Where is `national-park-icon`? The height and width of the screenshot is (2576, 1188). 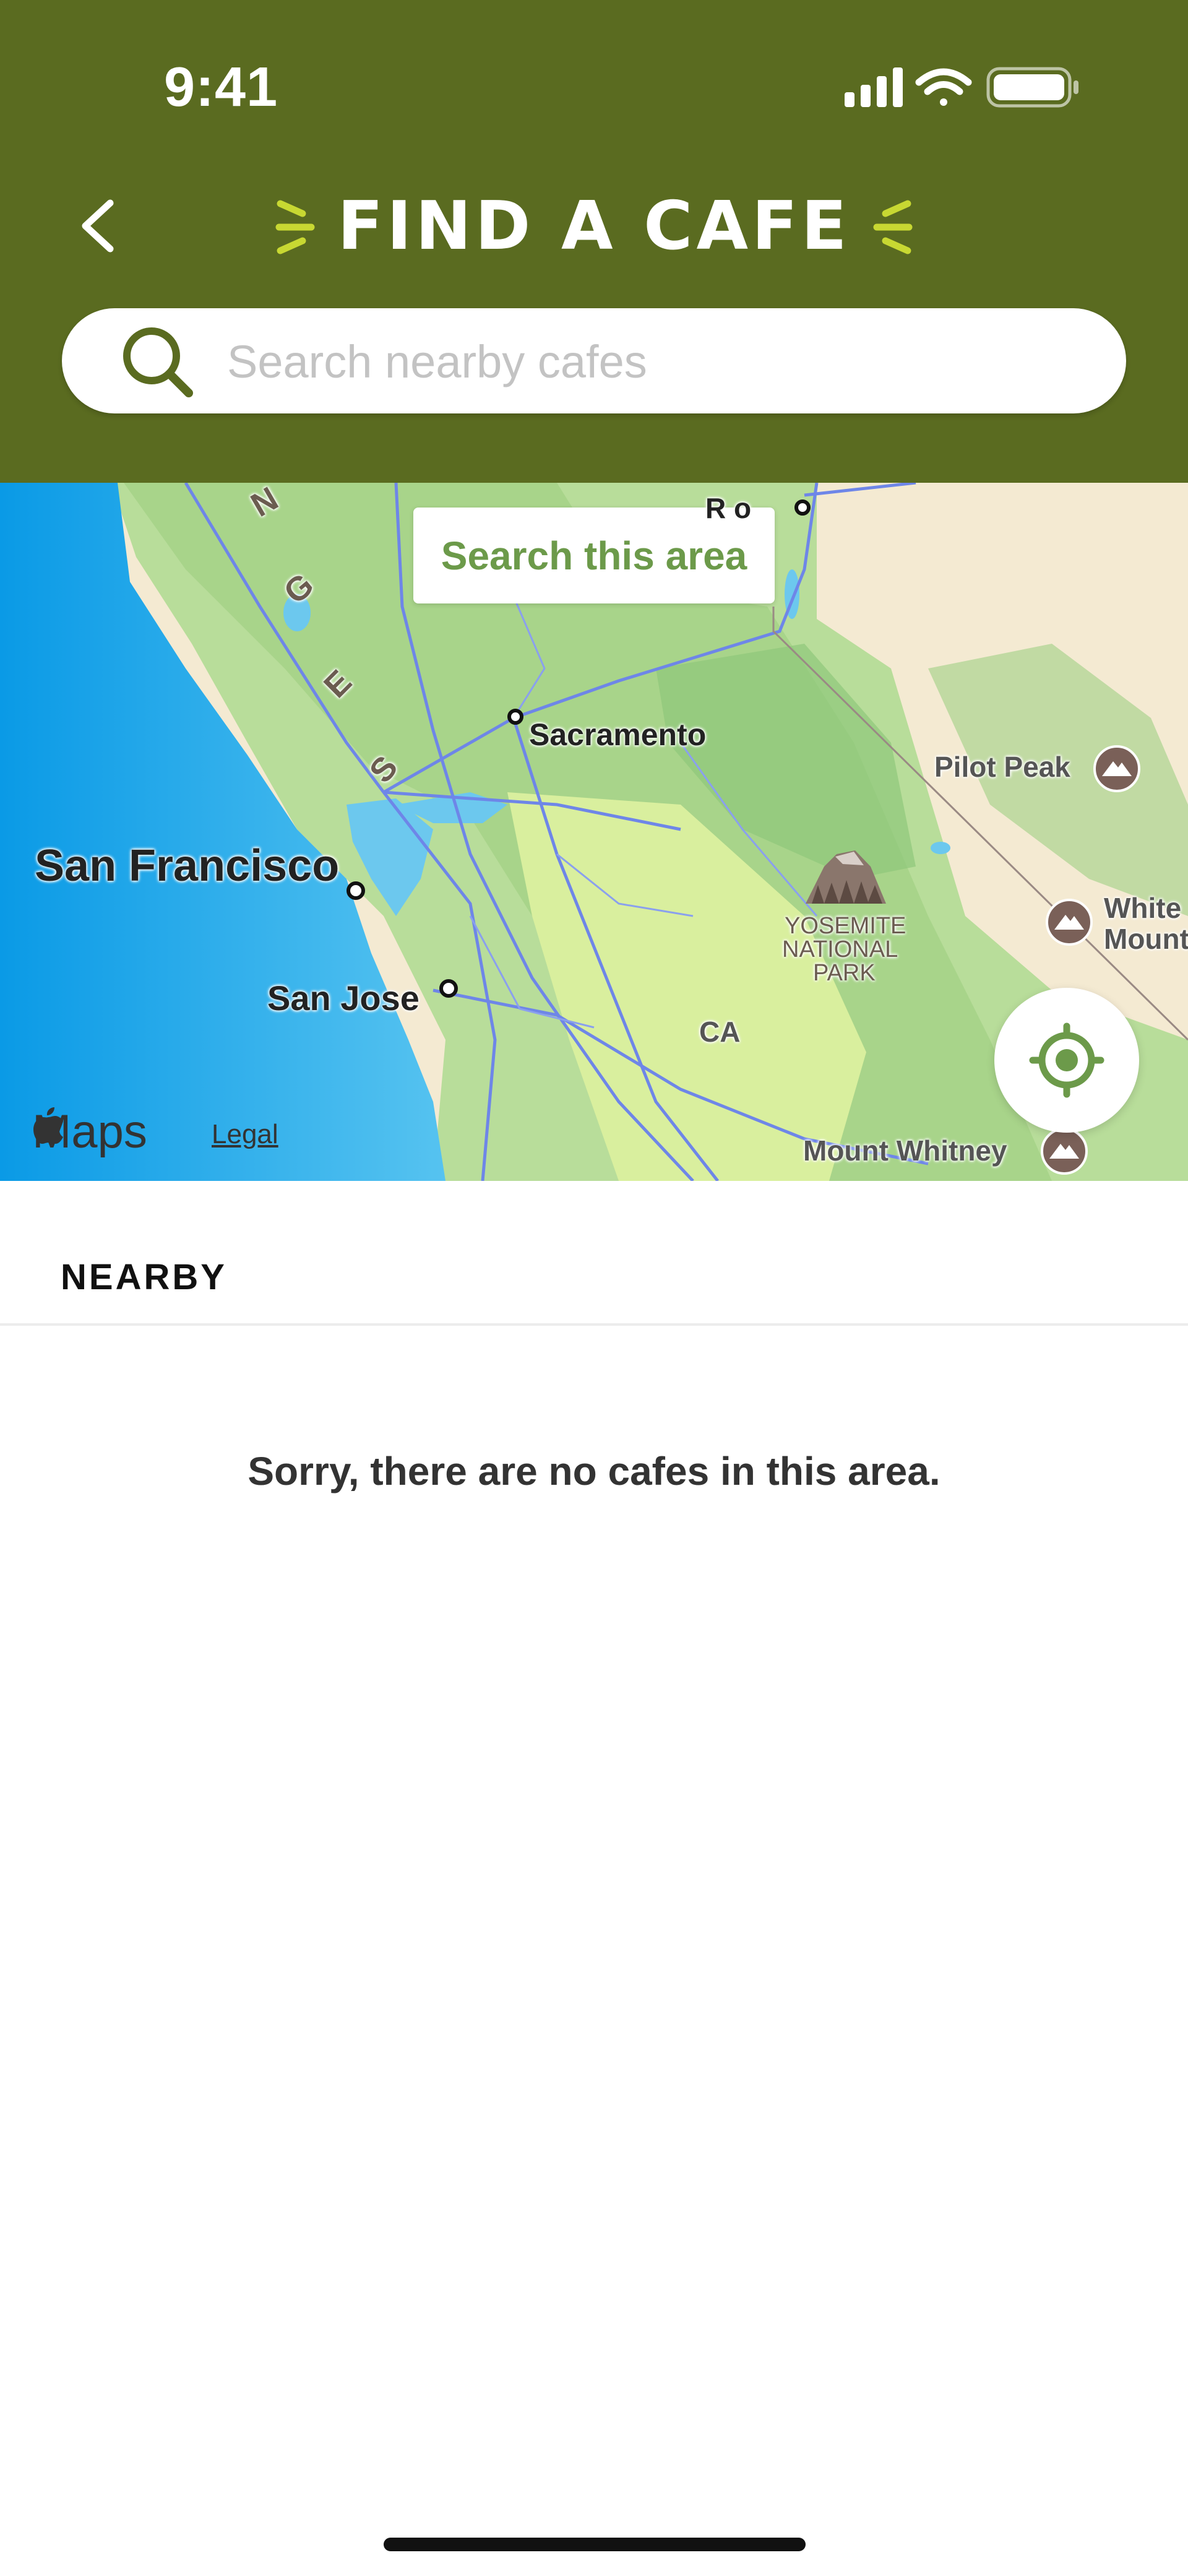 national-park-icon is located at coordinates (846, 877).